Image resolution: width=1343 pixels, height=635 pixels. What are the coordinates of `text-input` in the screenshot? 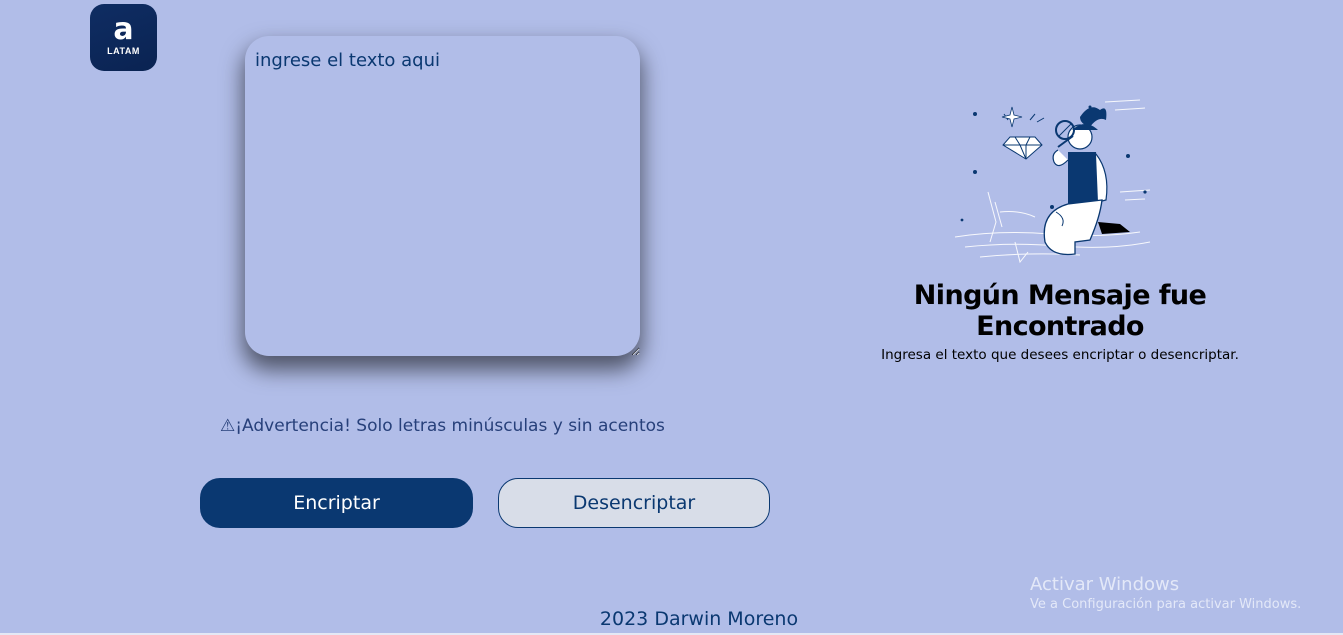 It's located at (442, 196).